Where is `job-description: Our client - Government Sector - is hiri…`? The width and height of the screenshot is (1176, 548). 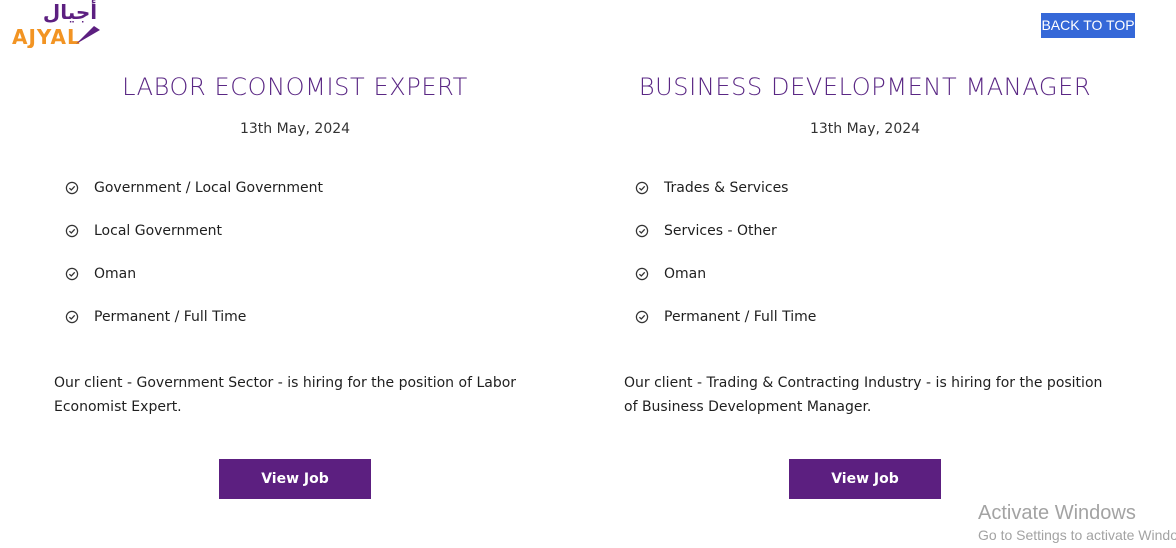 job-description: Our client - Government Sector - is hiri… is located at coordinates (285, 395).